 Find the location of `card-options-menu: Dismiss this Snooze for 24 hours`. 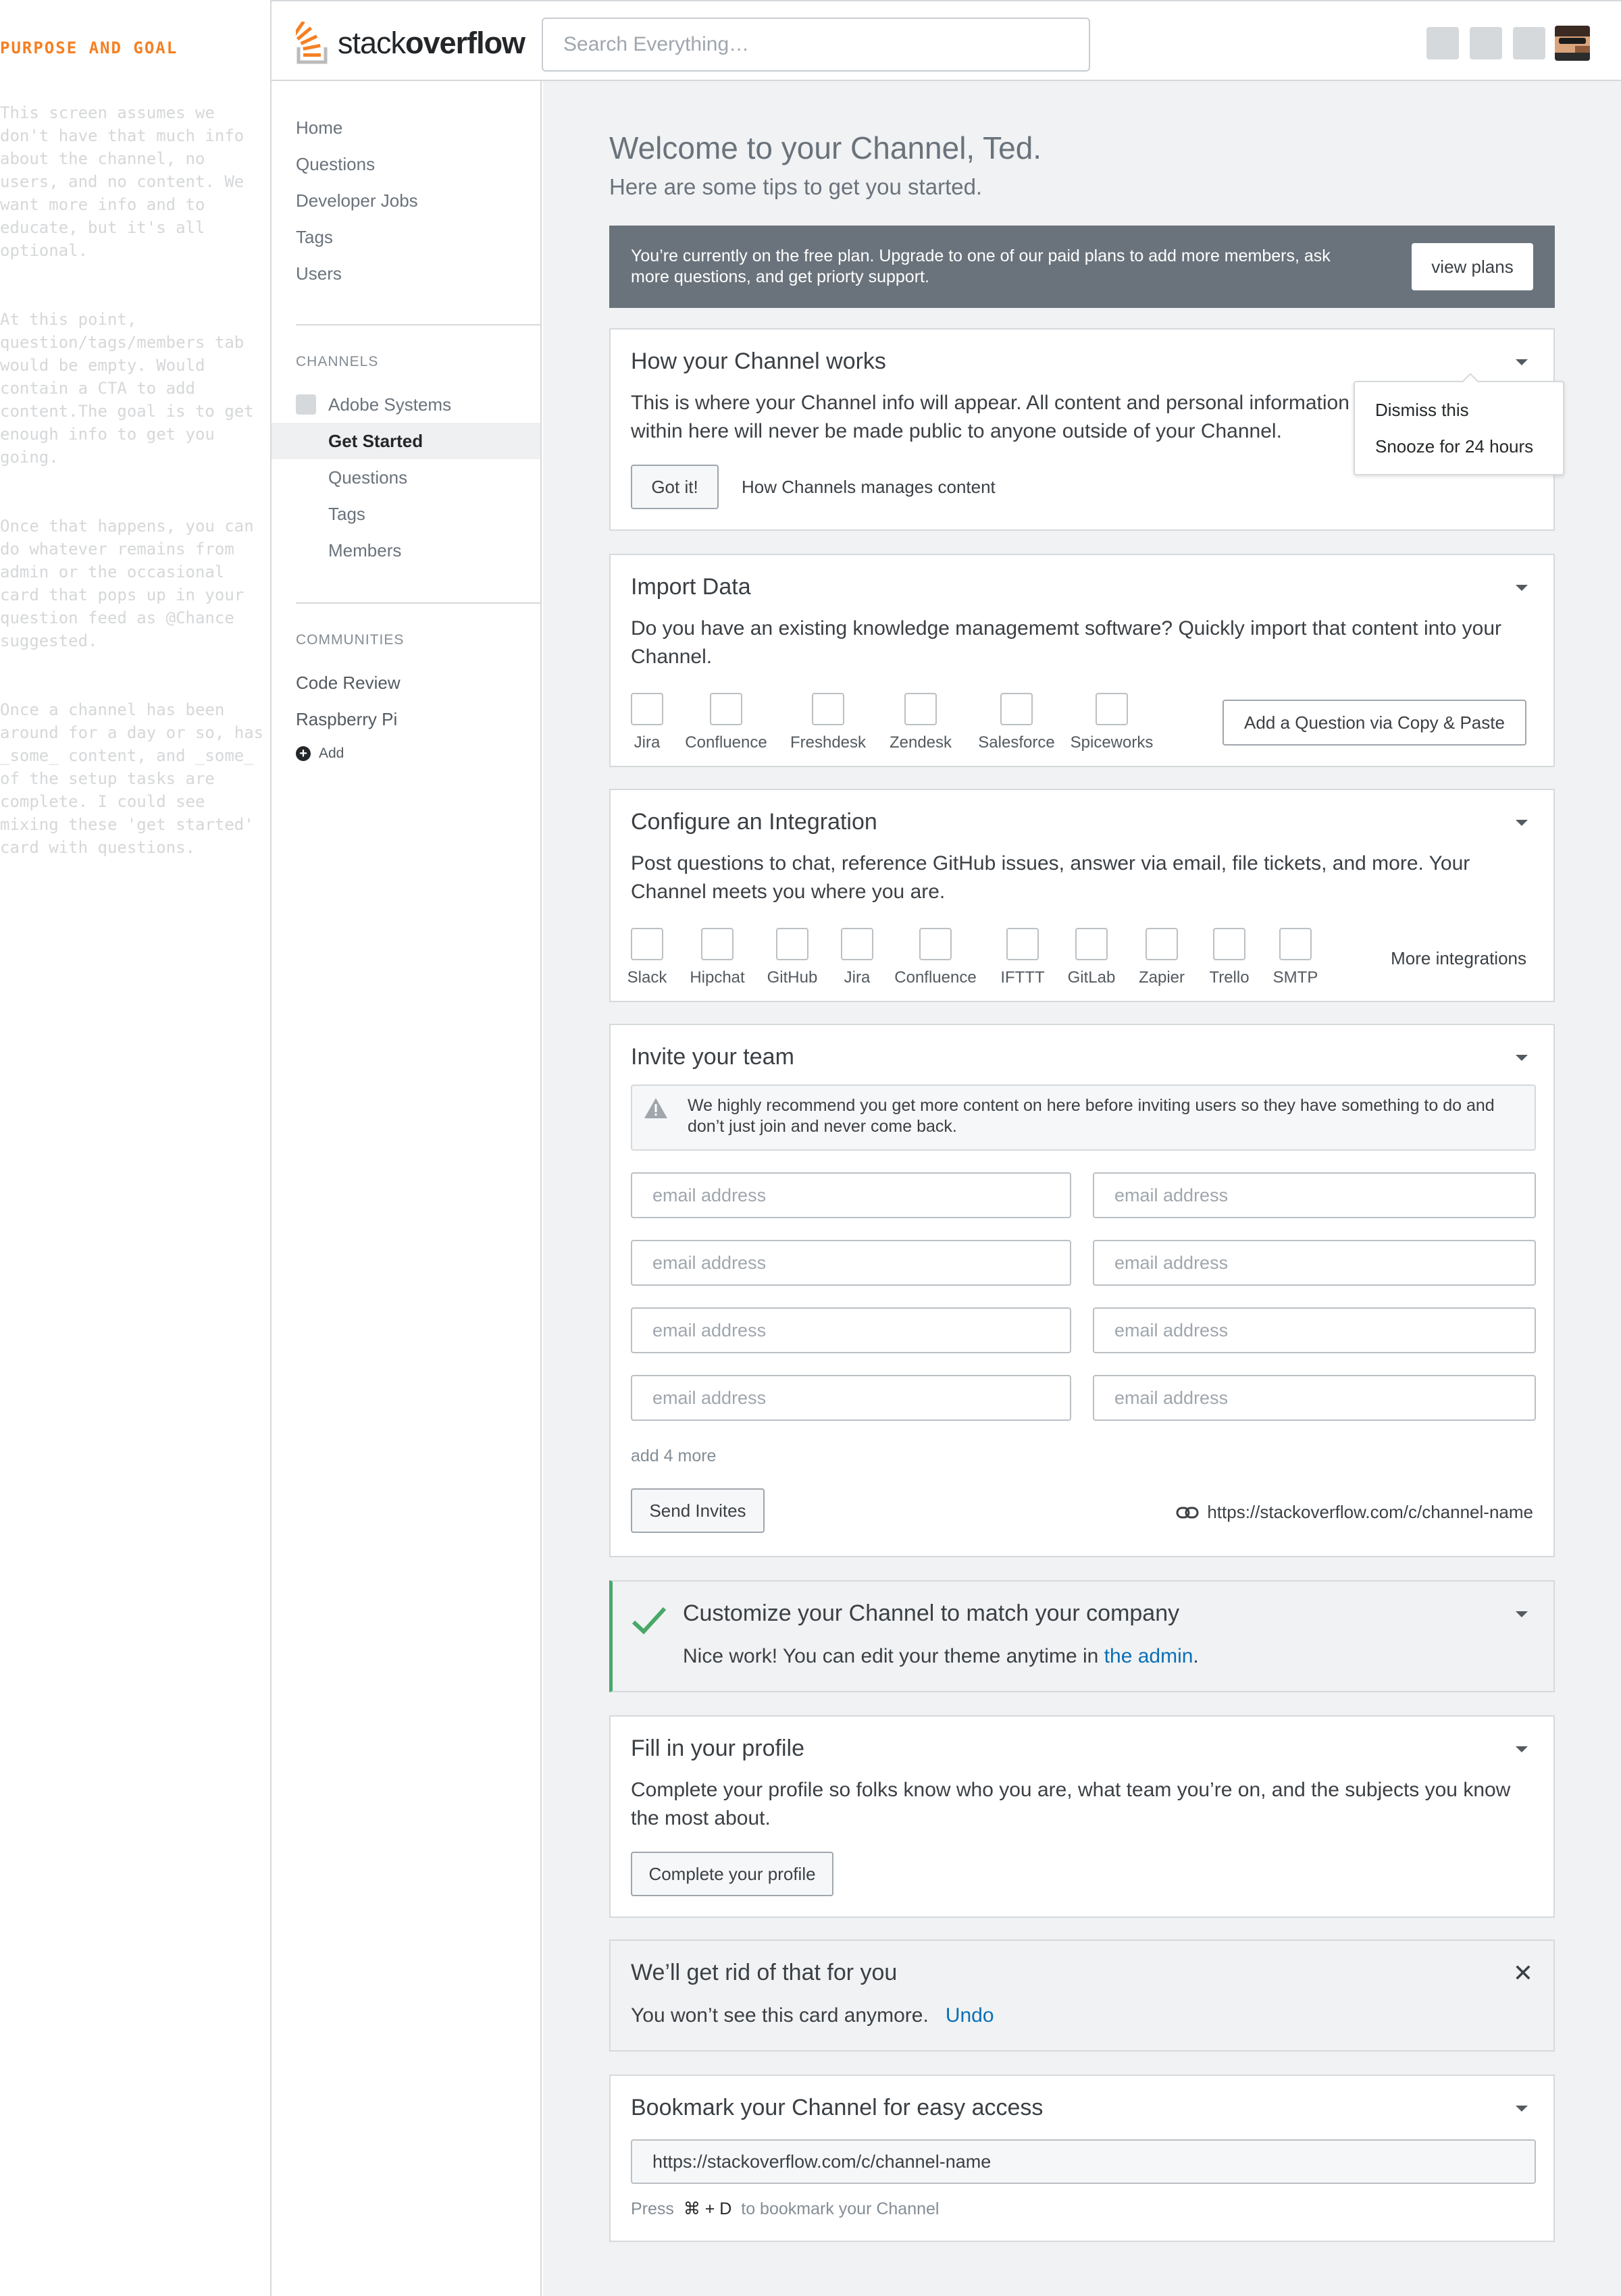

card-options-menu: Dismiss this Snooze for 24 hours is located at coordinates (1459, 424).